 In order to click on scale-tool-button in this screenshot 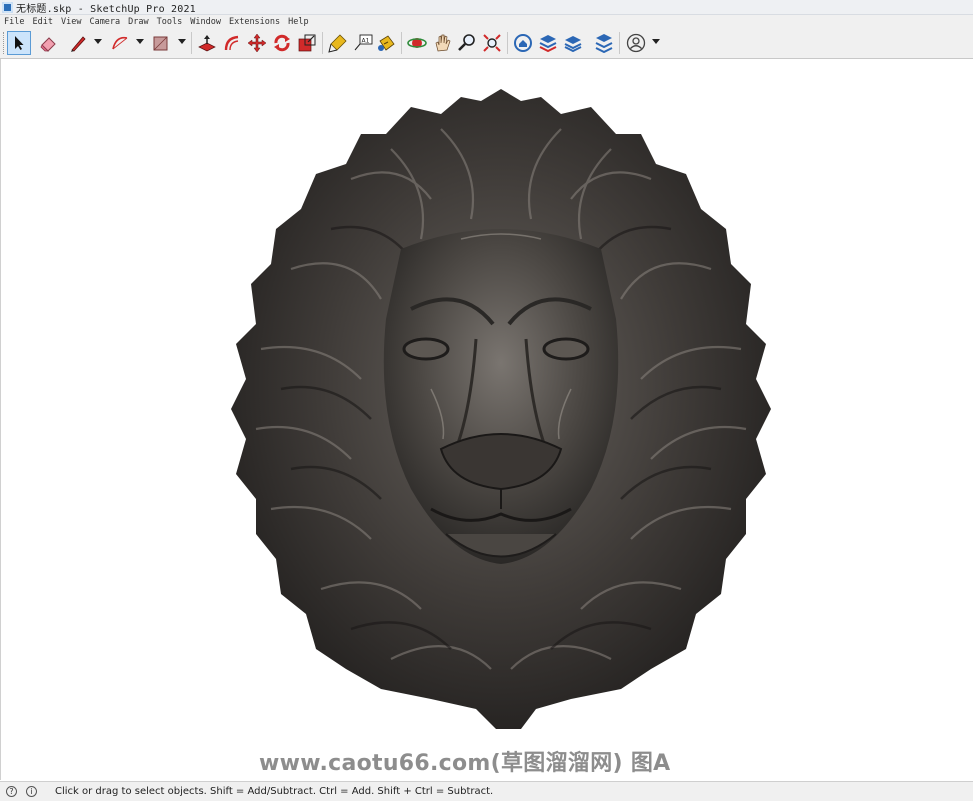, I will do `click(307, 43)`.